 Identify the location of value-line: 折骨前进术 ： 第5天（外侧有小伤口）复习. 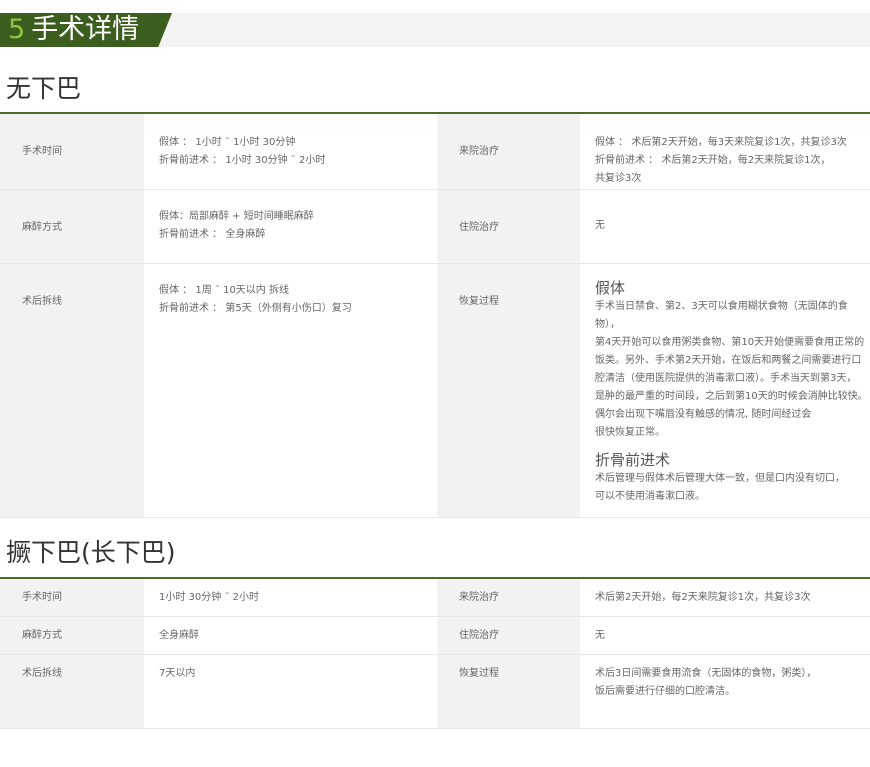
(255, 308).